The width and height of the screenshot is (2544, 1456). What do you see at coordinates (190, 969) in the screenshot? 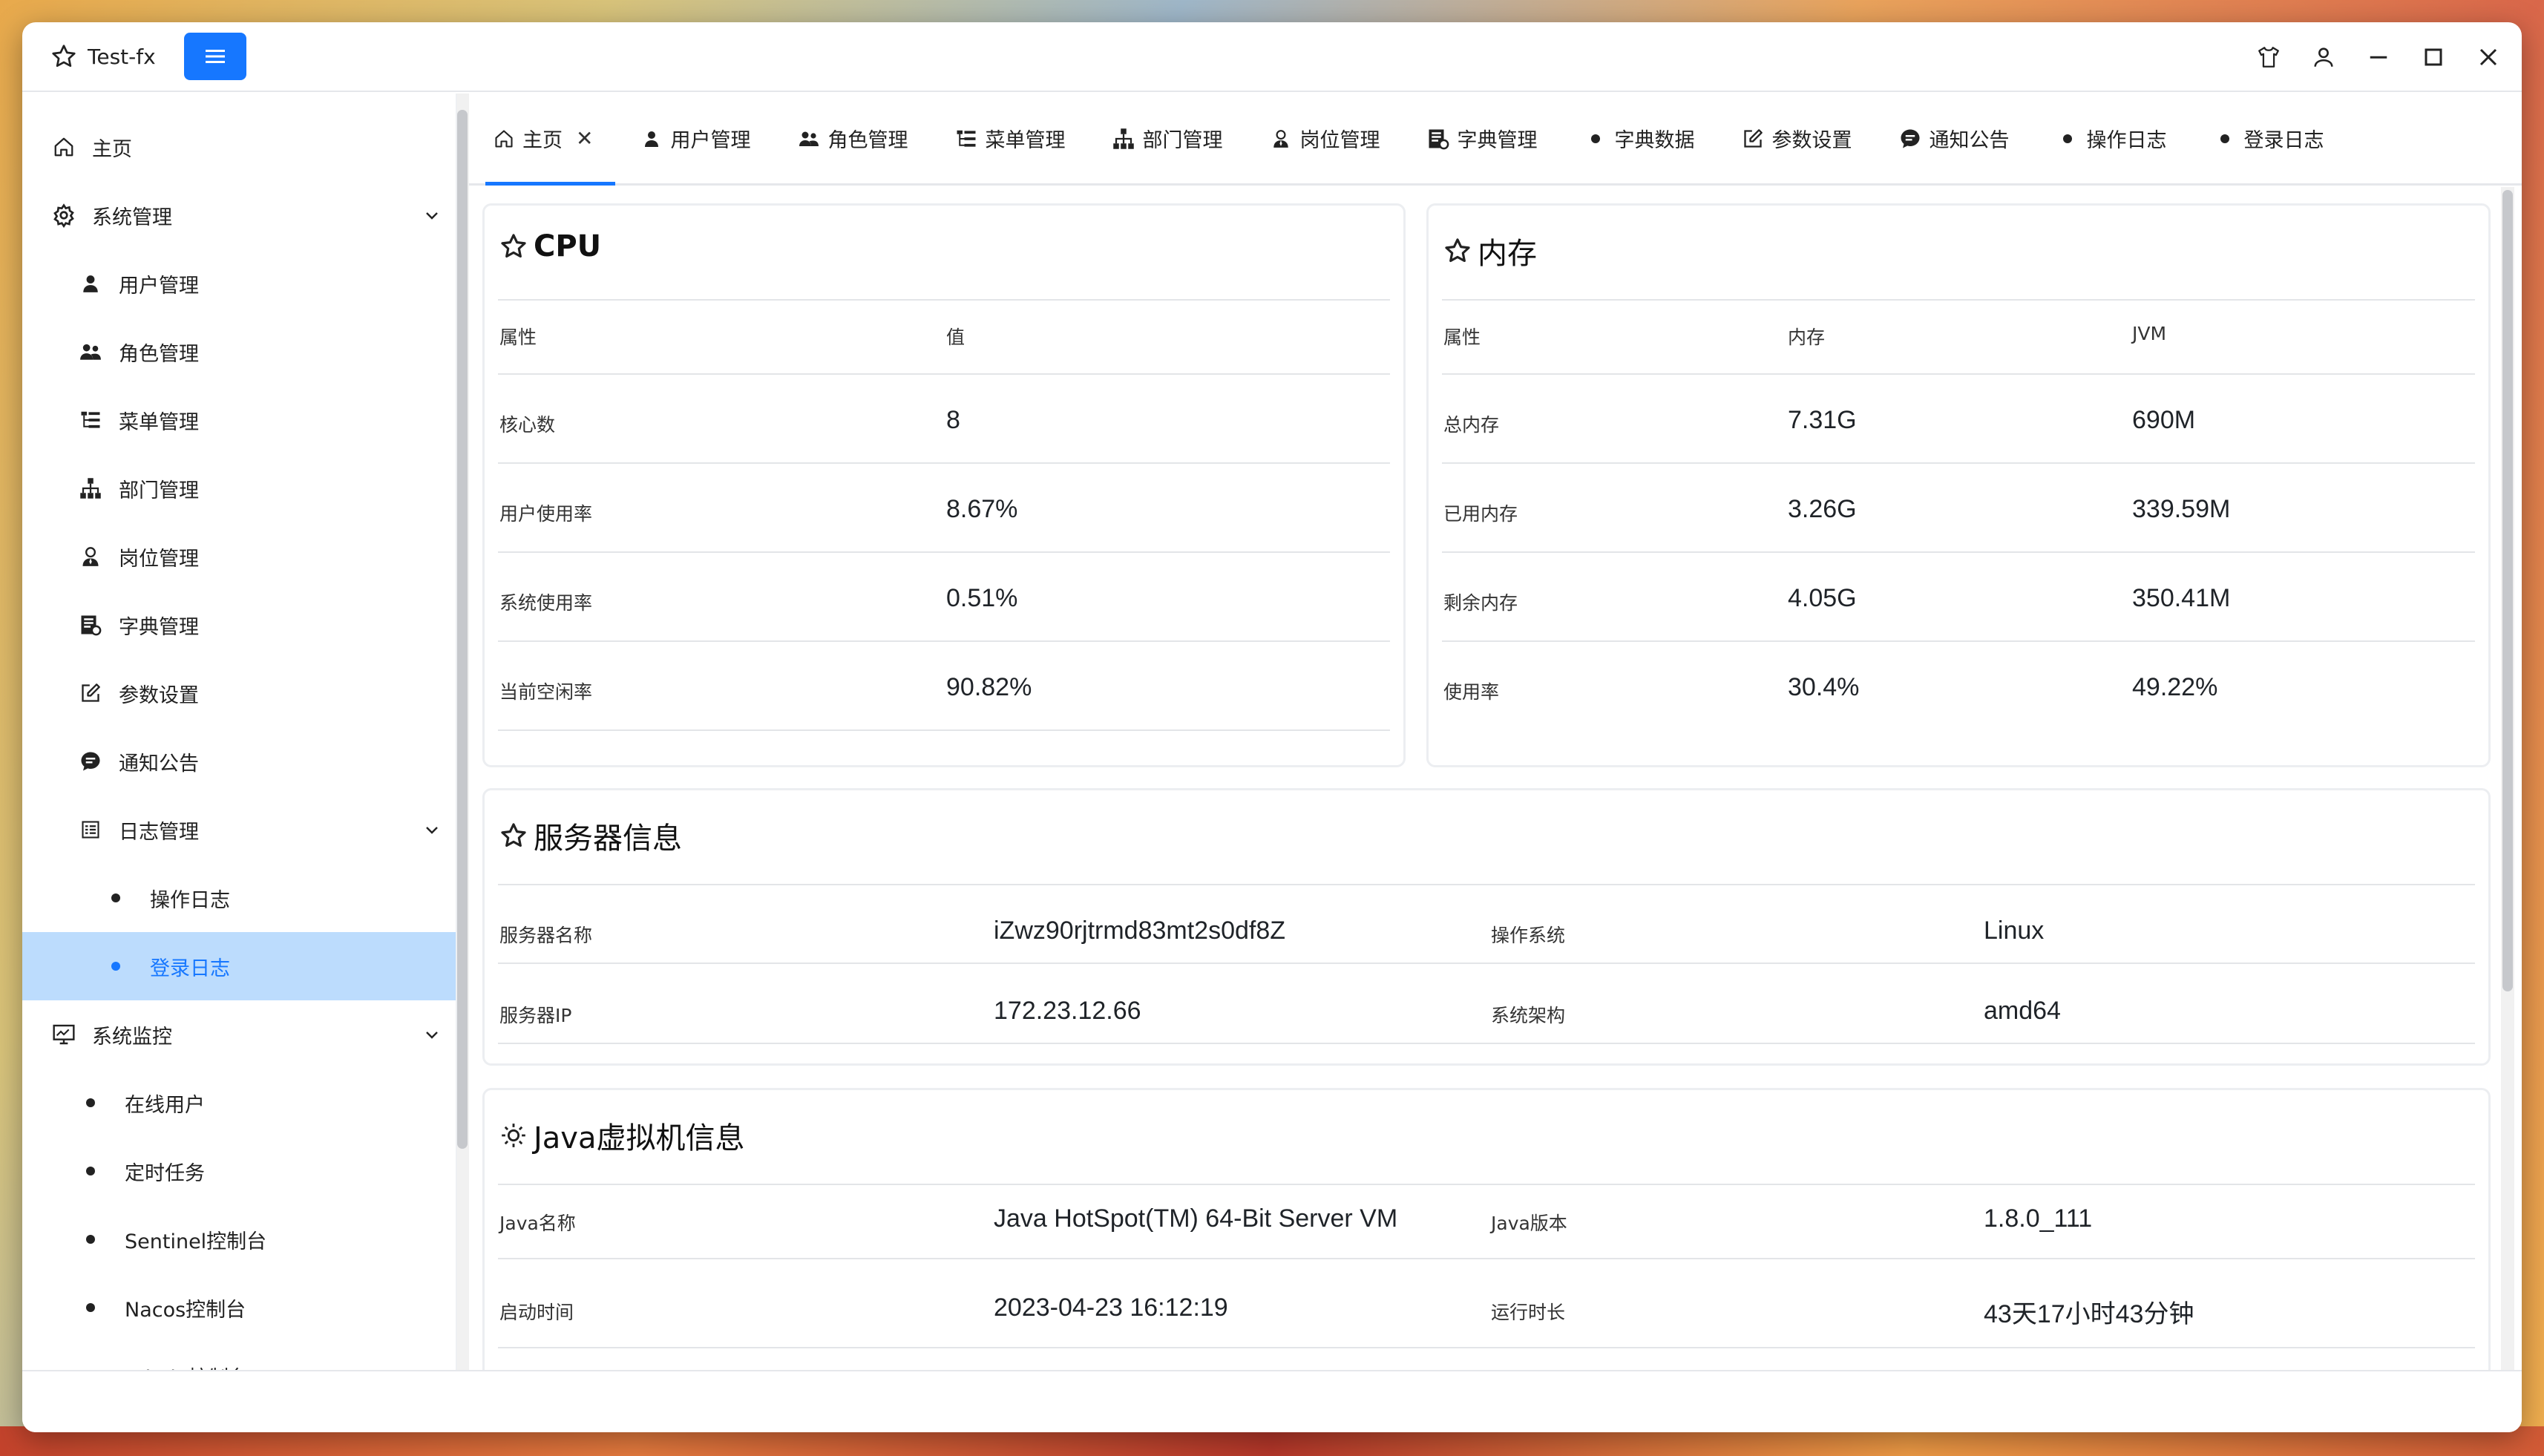
I see `sidebar-item-label: 登录日志` at bounding box center [190, 969].